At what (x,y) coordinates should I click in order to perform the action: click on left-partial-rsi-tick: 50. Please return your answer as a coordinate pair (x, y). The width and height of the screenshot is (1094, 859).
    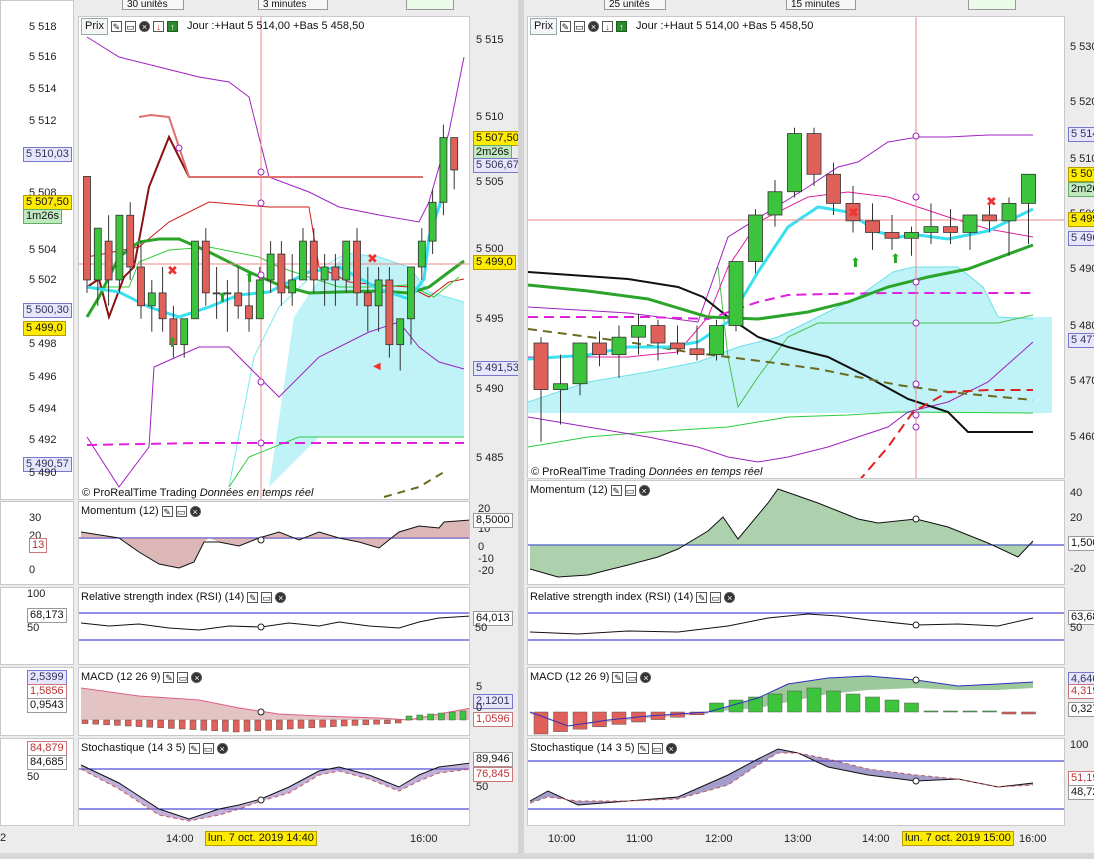
    Looking at the image, I should click on (33, 628).